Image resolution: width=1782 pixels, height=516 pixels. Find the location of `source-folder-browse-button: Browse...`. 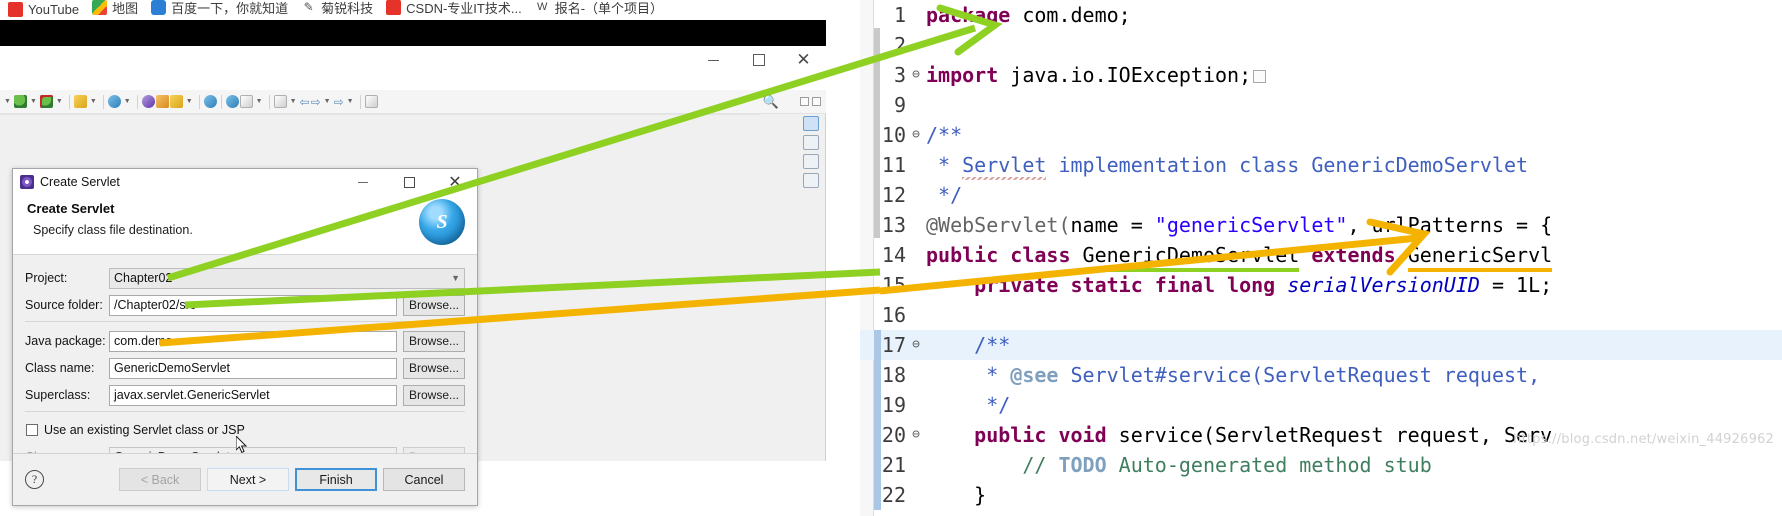

source-folder-browse-button: Browse... is located at coordinates (434, 305).